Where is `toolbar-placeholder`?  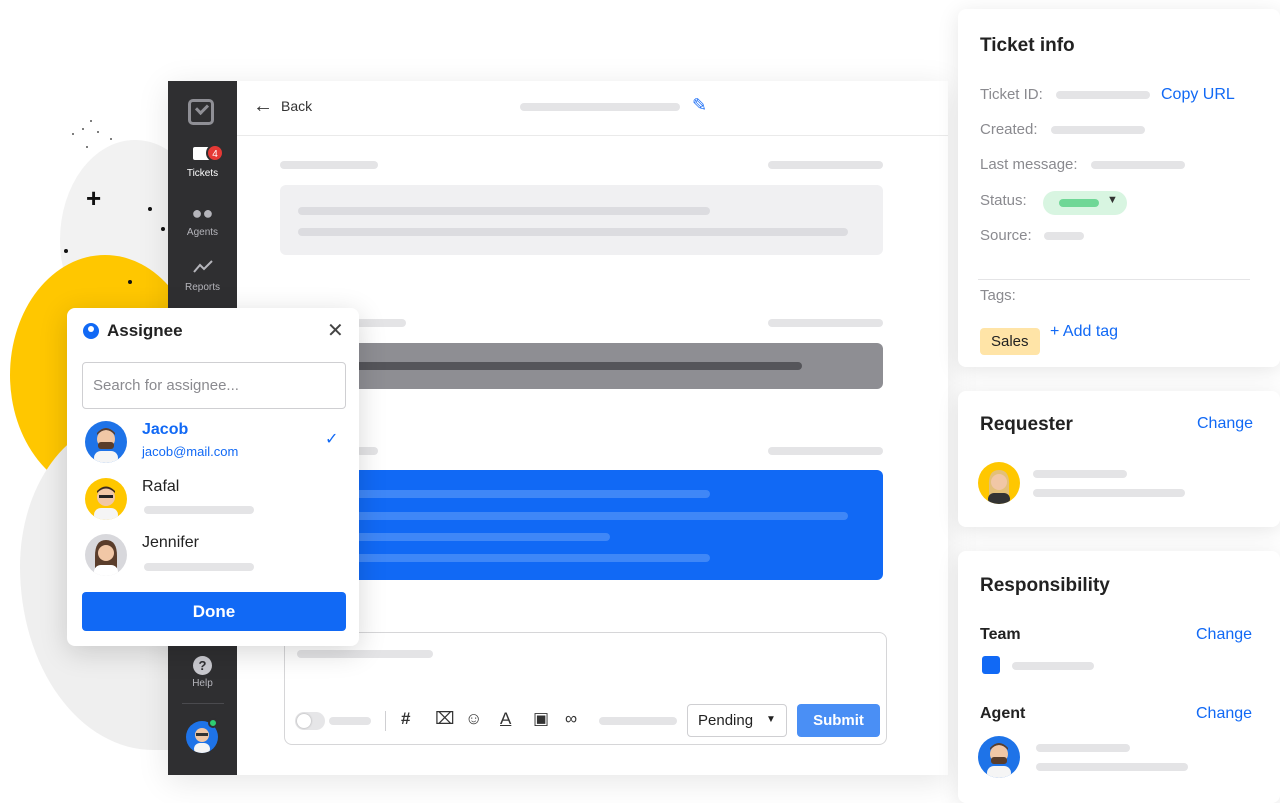
toolbar-placeholder is located at coordinates (638, 721).